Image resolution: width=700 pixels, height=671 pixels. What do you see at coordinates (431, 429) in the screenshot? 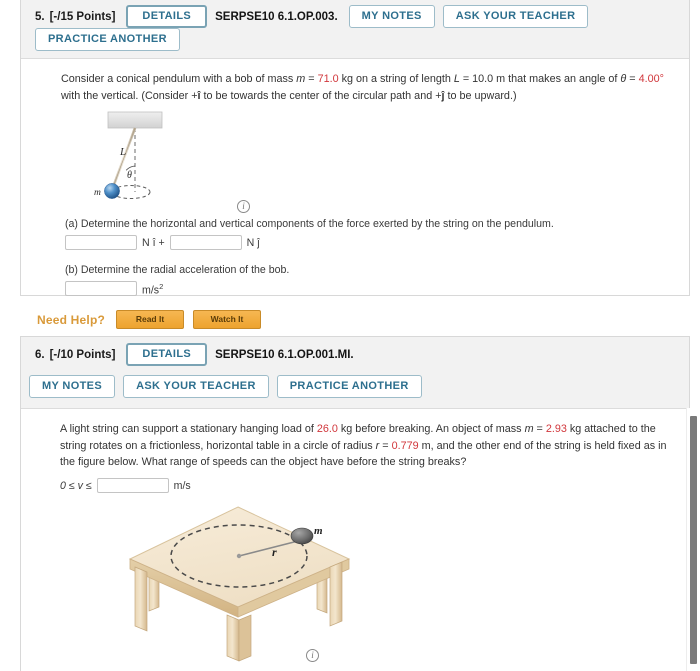
I see `problem-6-seg2: kg before breaking. An object of mass` at bounding box center [431, 429].